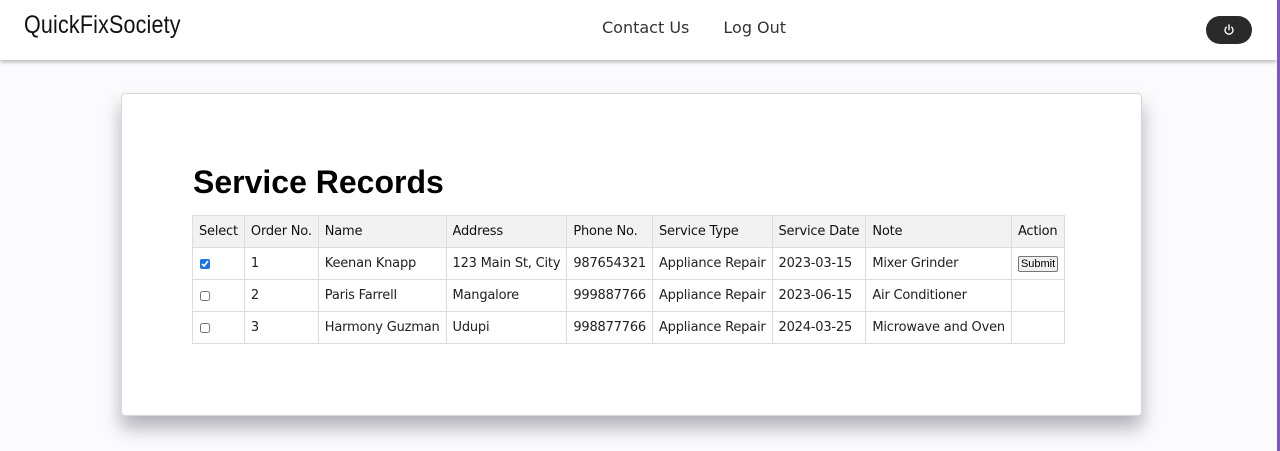  Describe the element at coordinates (819, 263) in the screenshot. I see `service-date-cell: 2023-03-15` at that location.